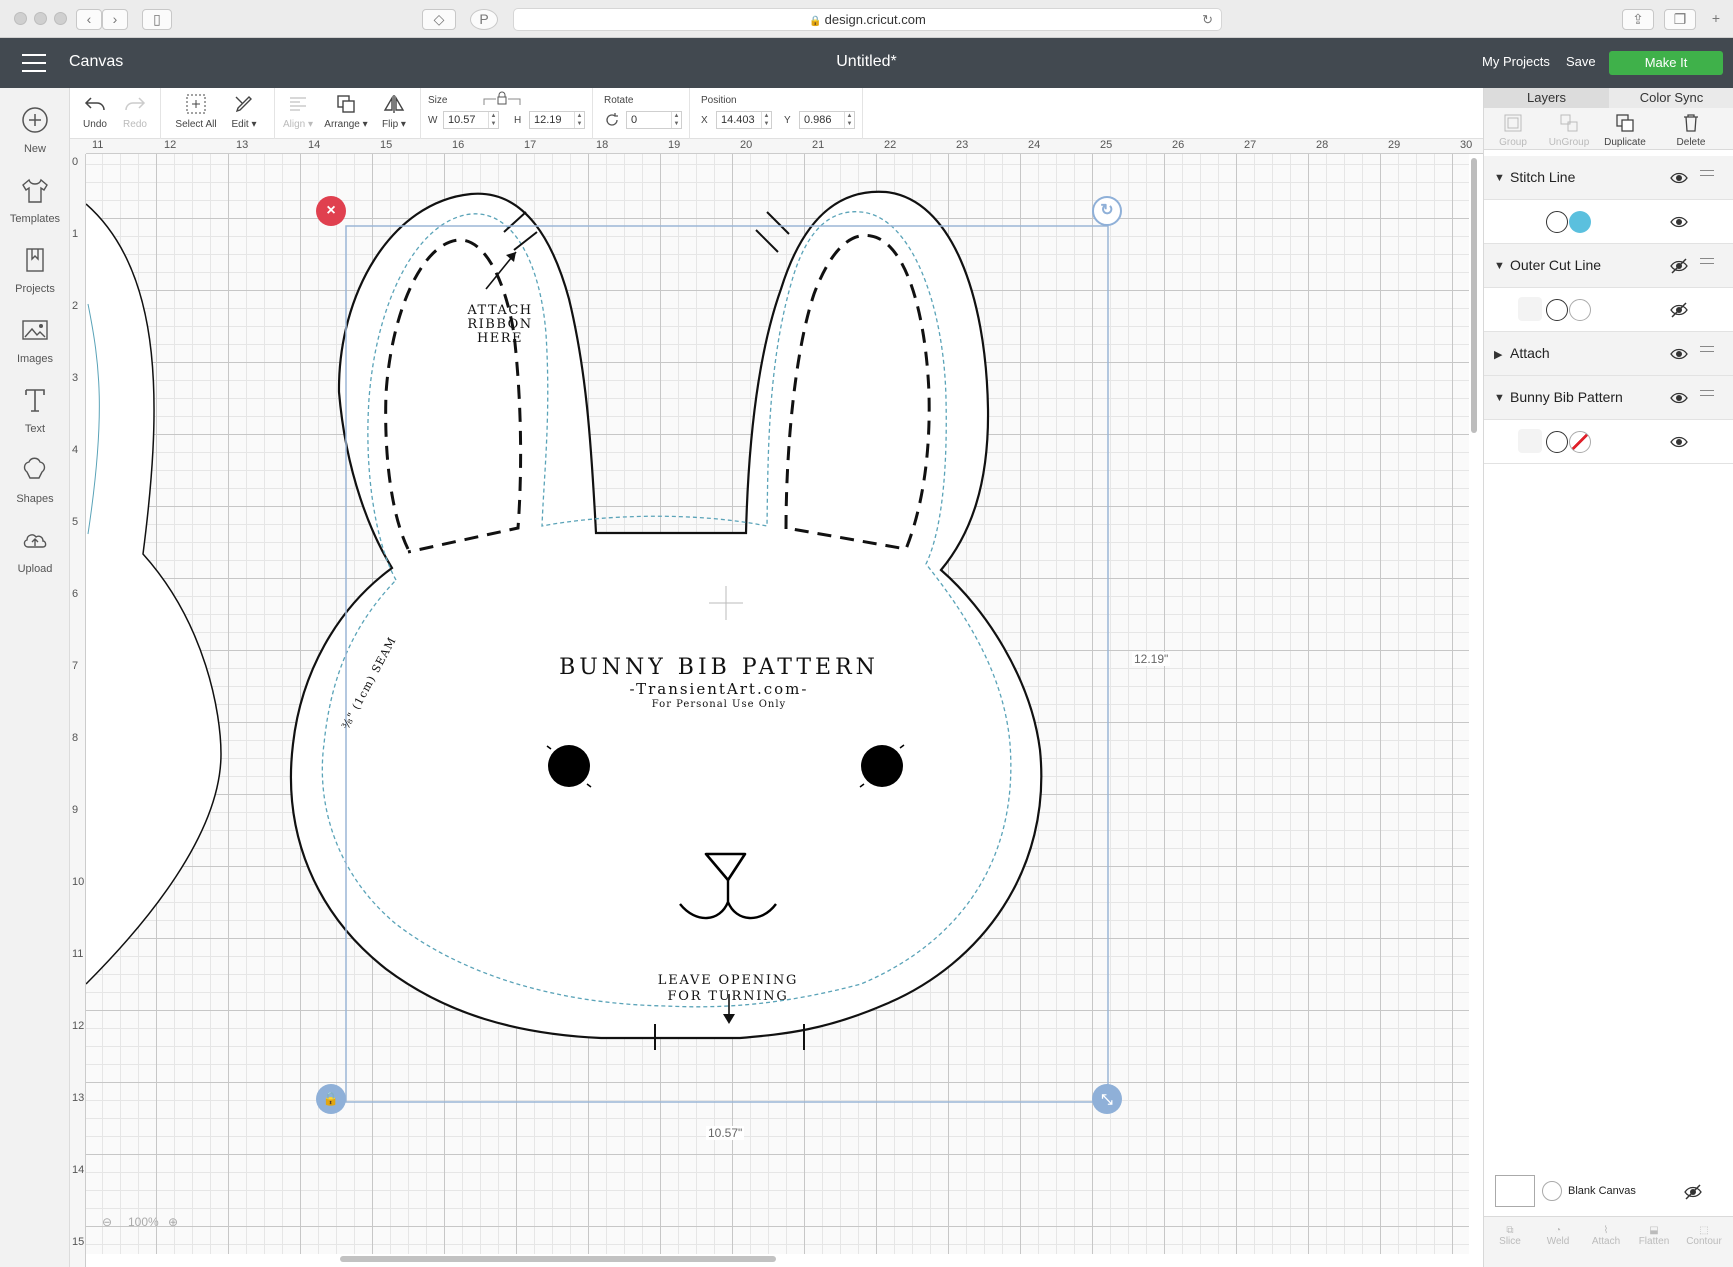 This screenshot has height=1267, width=1733. What do you see at coordinates (827, 120) in the screenshot?
I see `y-input: 0.986 ▲ ▼` at bounding box center [827, 120].